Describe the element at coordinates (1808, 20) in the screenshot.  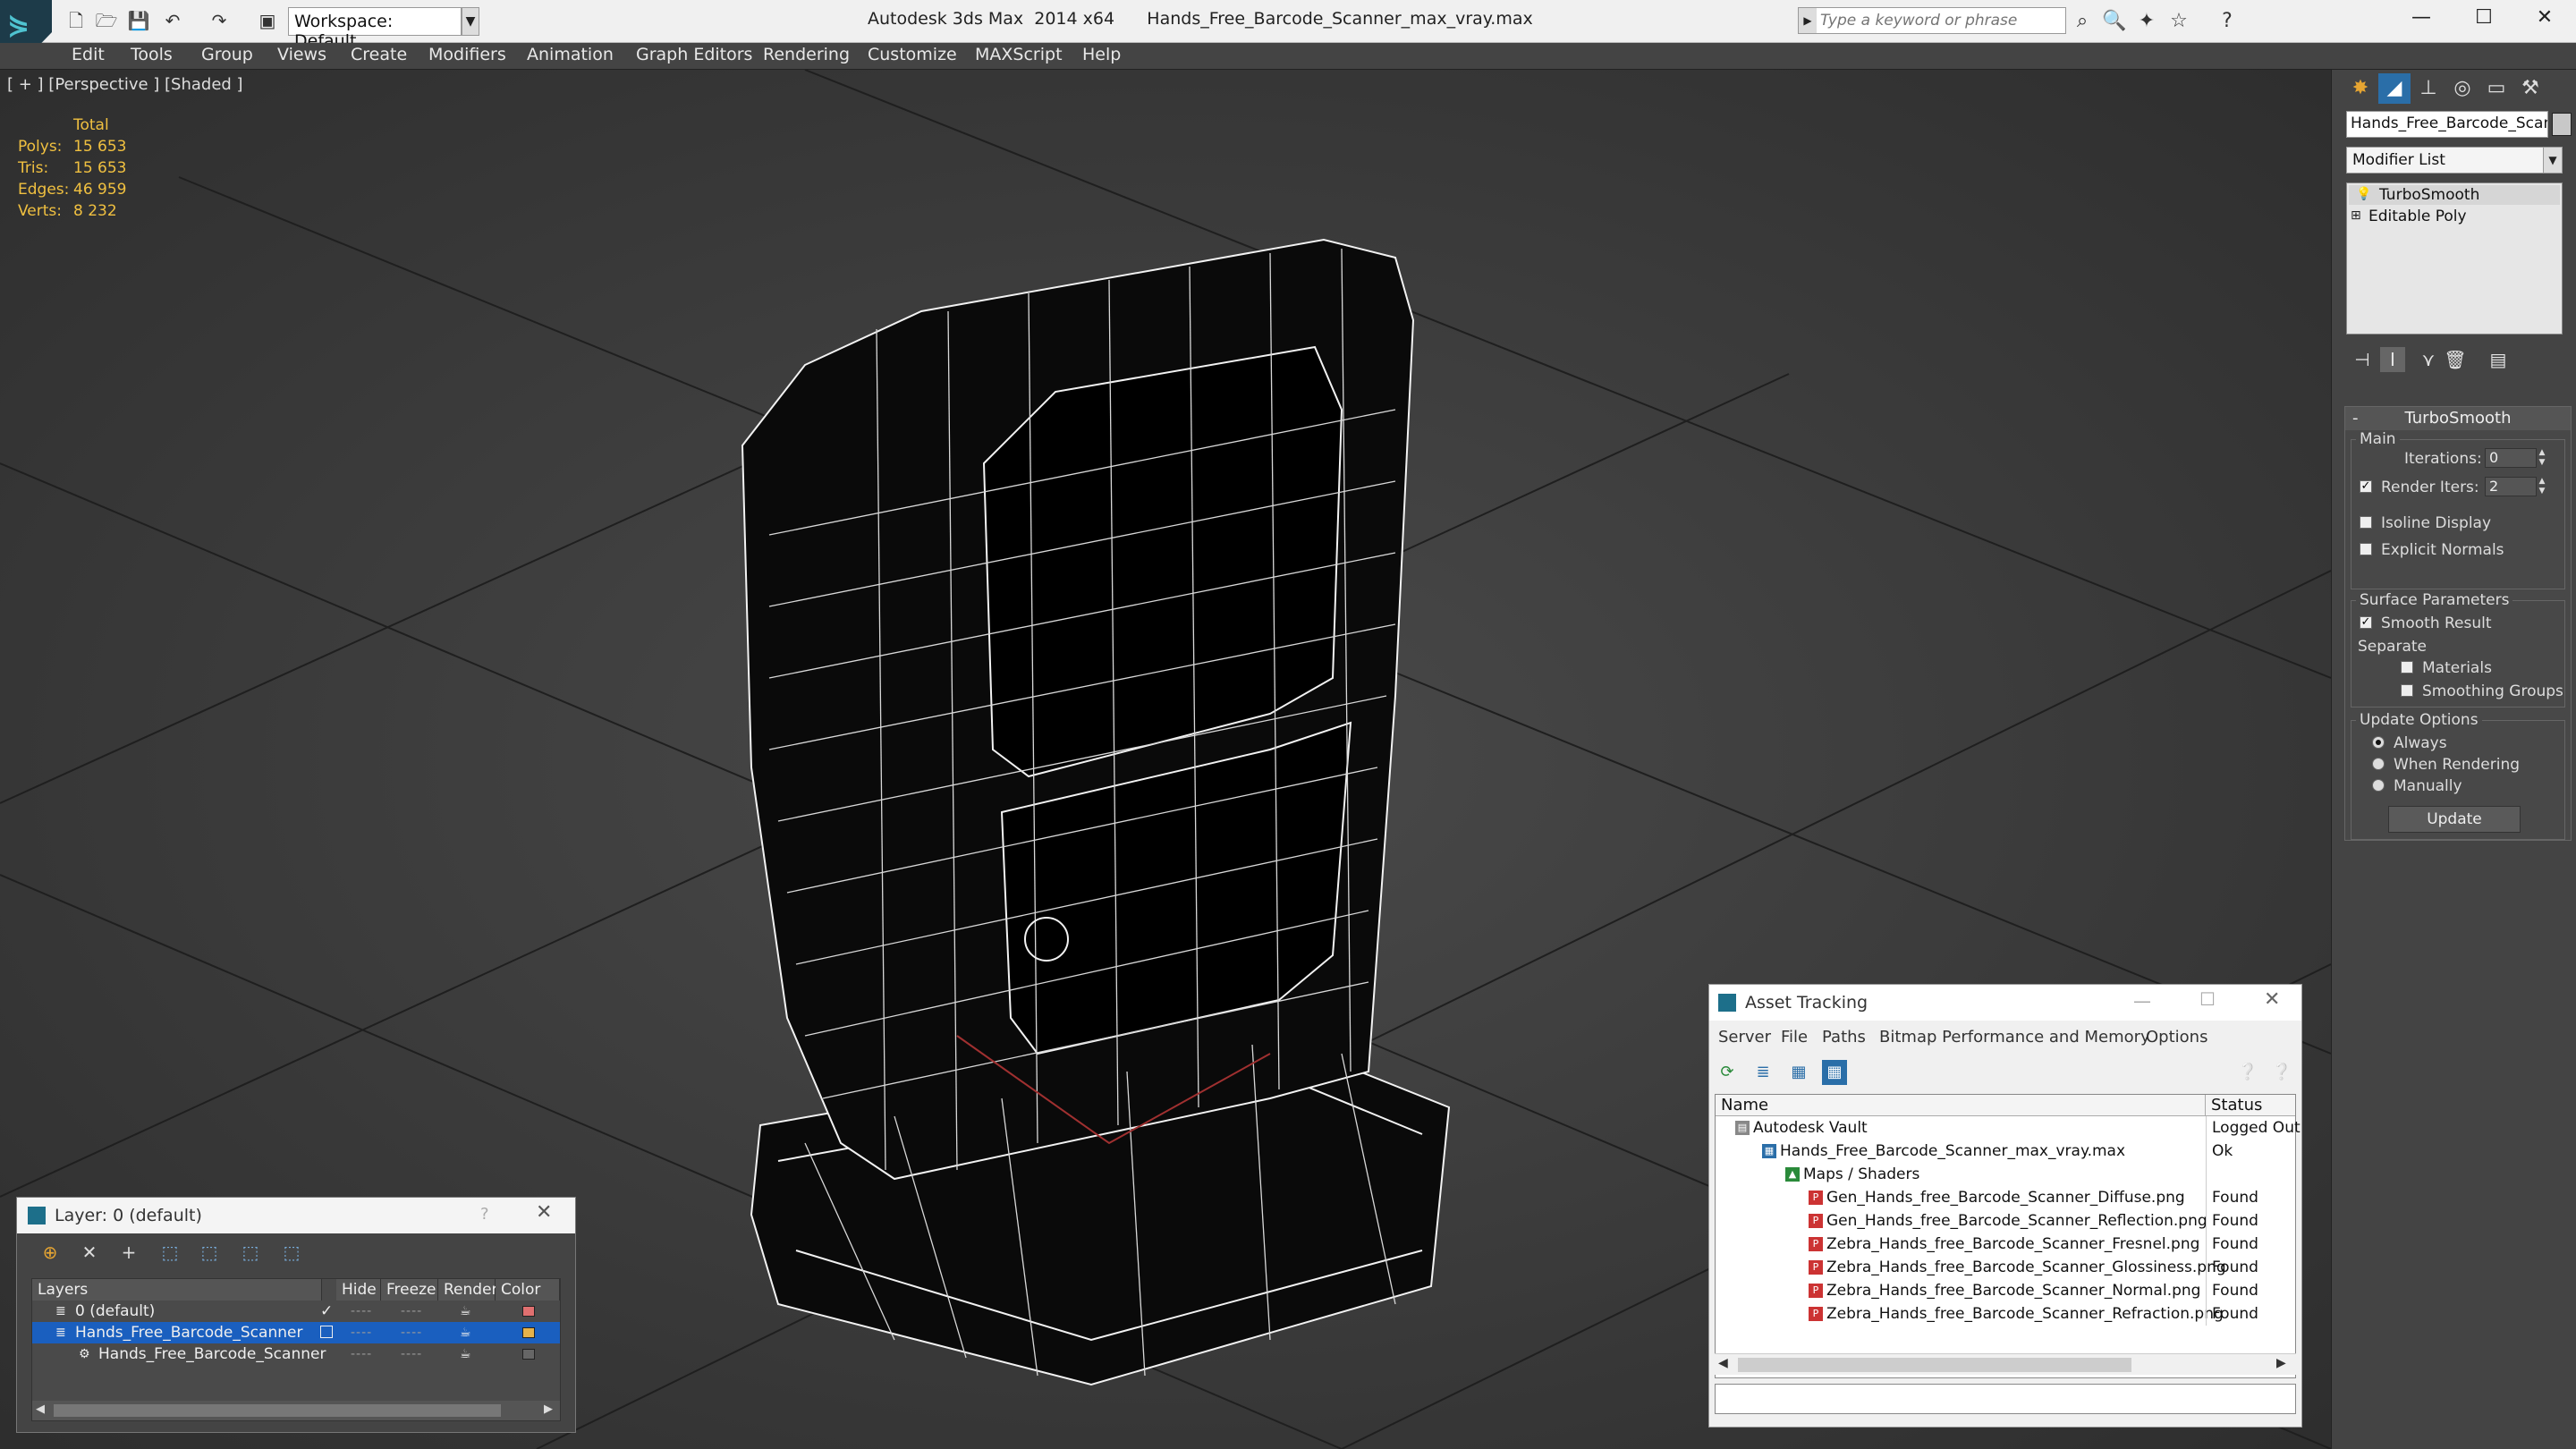
I see `expand-arrow-icon: ▶` at that location.